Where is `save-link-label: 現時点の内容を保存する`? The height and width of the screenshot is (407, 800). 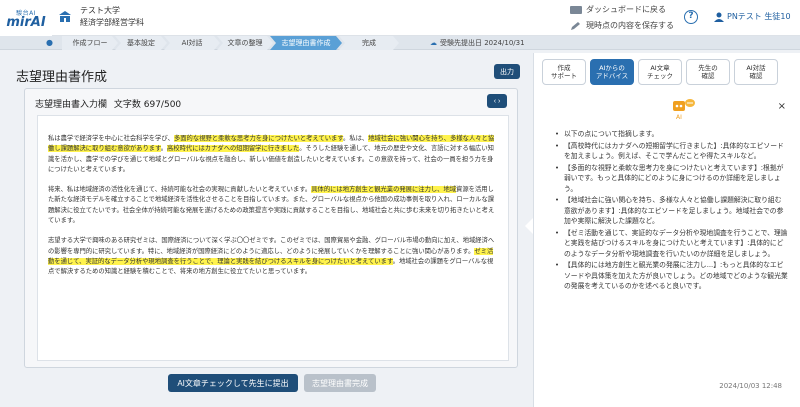 save-link-label: 現時点の内容を保存する is located at coordinates (630, 25).